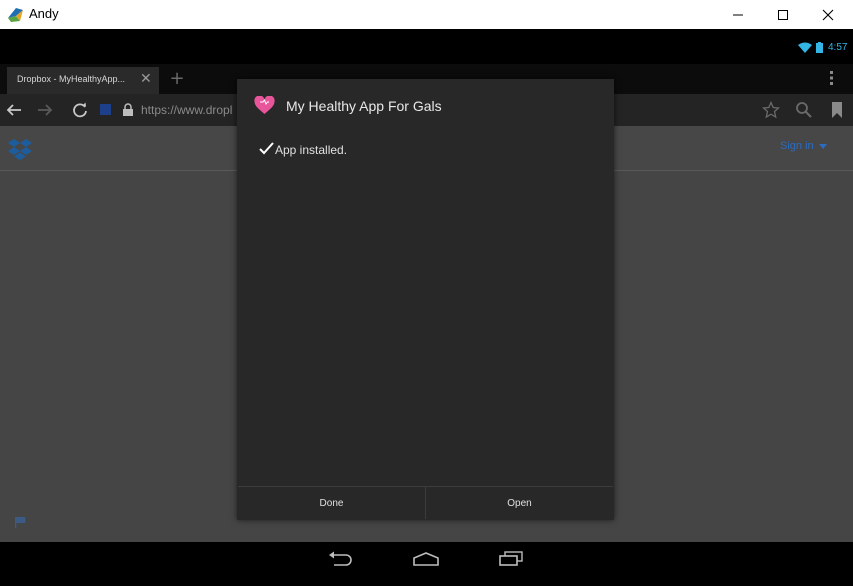  What do you see at coordinates (331, 503) in the screenshot?
I see `done-button: Done` at bounding box center [331, 503].